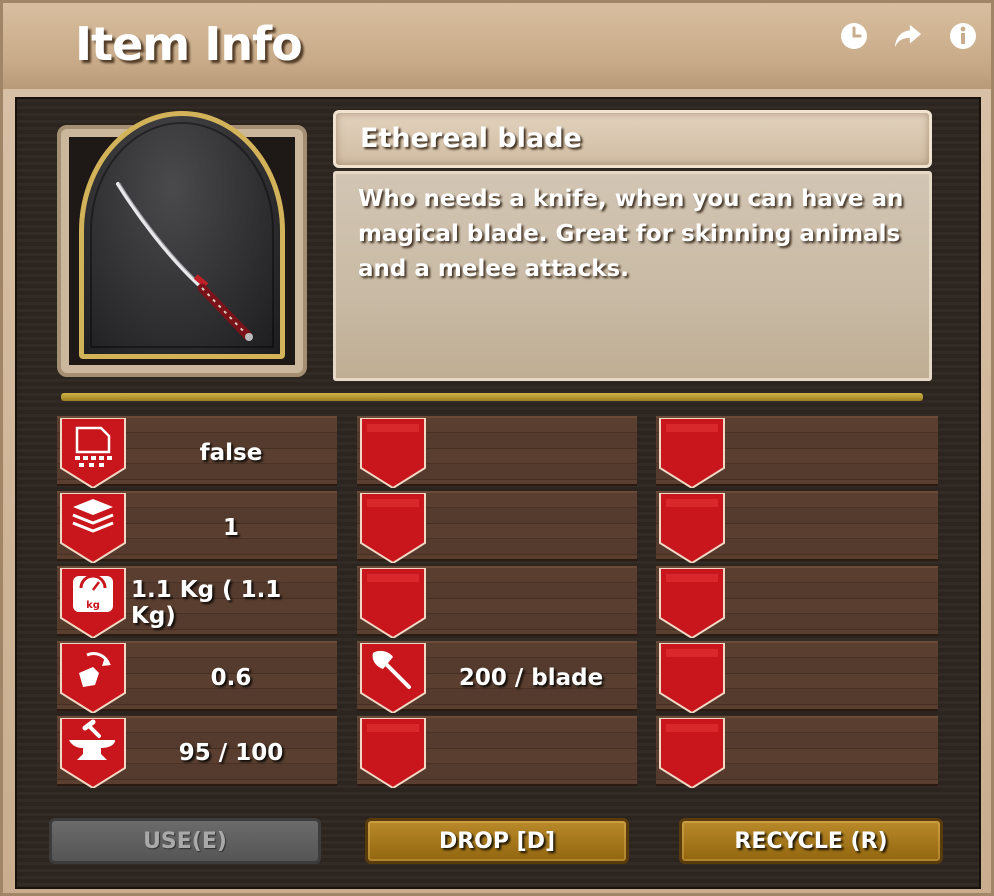  What do you see at coordinates (189, 44) in the screenshot?
I see `window-title: Item Info` at bounding box center [189, 44].